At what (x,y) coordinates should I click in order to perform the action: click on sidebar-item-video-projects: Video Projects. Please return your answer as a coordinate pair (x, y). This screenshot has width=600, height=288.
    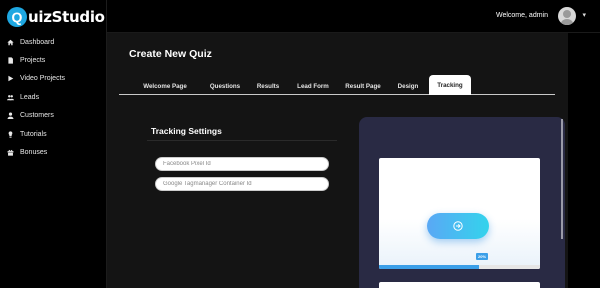
    Looking at the image, I should click on (53, 79).